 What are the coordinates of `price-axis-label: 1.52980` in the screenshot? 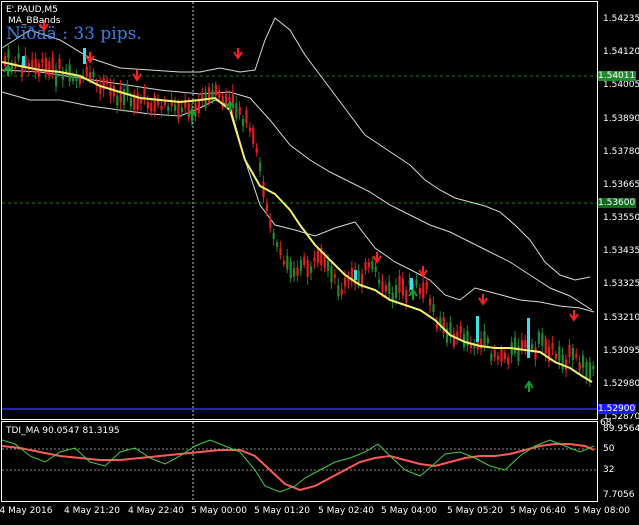 It's located at (621, 383).